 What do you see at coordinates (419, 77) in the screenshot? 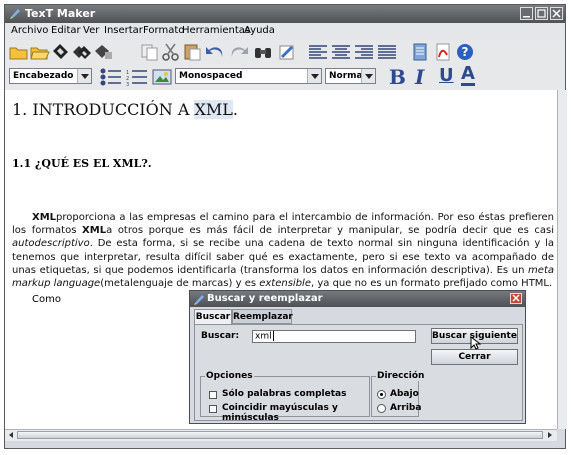
I see `italic-button: I` at bounding box center [419, 77].